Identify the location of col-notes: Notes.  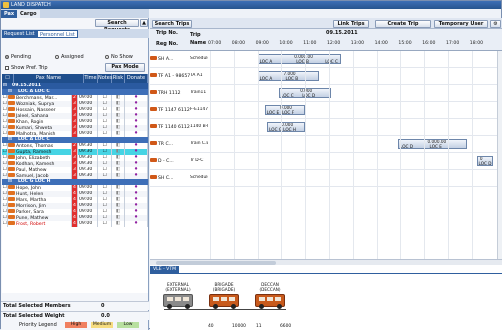
(105, 78).